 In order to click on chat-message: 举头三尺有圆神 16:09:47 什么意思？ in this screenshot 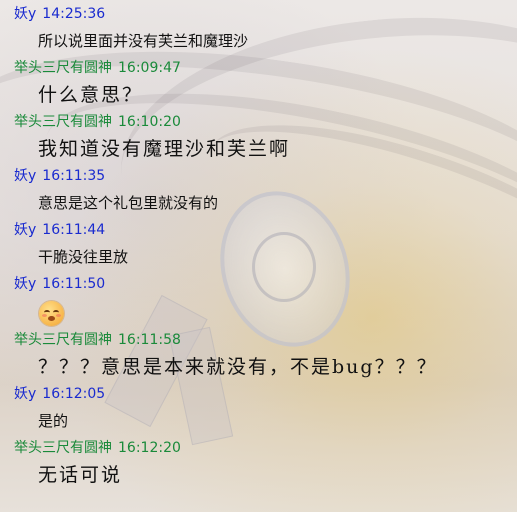, I will do `click(258, 85)`.